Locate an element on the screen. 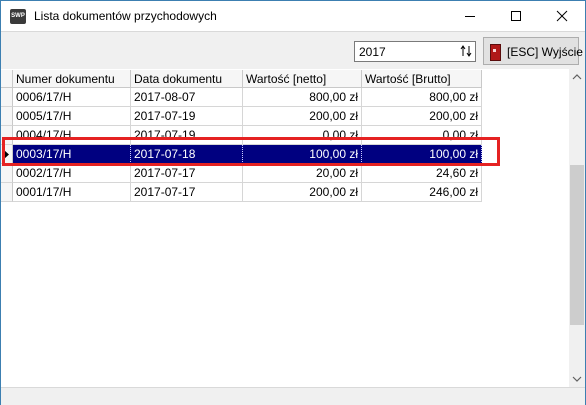 This screenshot has width=586, height=405. minimize-icon is located at coordinates (470, 16).